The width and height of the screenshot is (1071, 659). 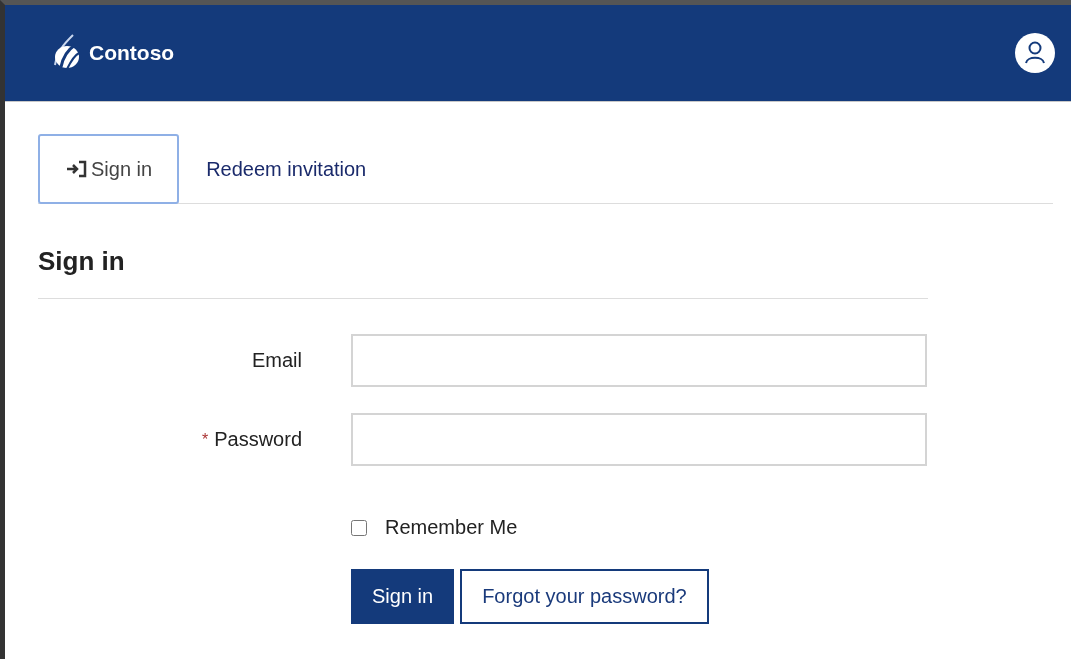 What do you see at coordinates (77, 169) in the screenshot?
I see `sign-in-icon` at bounding box center [77, 169].